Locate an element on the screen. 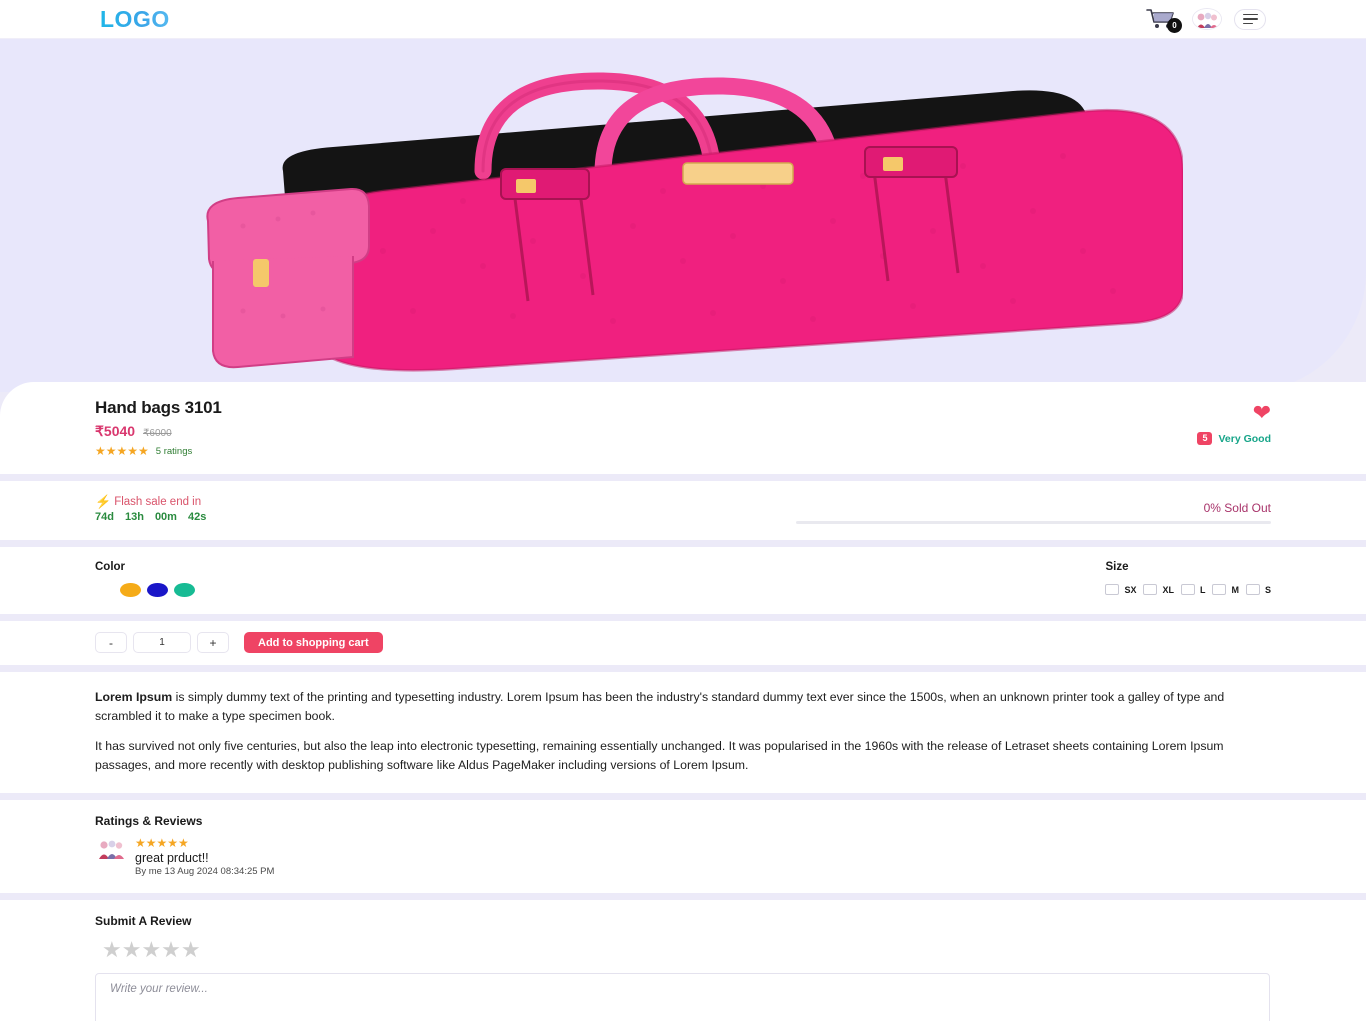 This screenshot has height=1021, width=1366. color-swatch-blue is located at coordinates (157, 590).